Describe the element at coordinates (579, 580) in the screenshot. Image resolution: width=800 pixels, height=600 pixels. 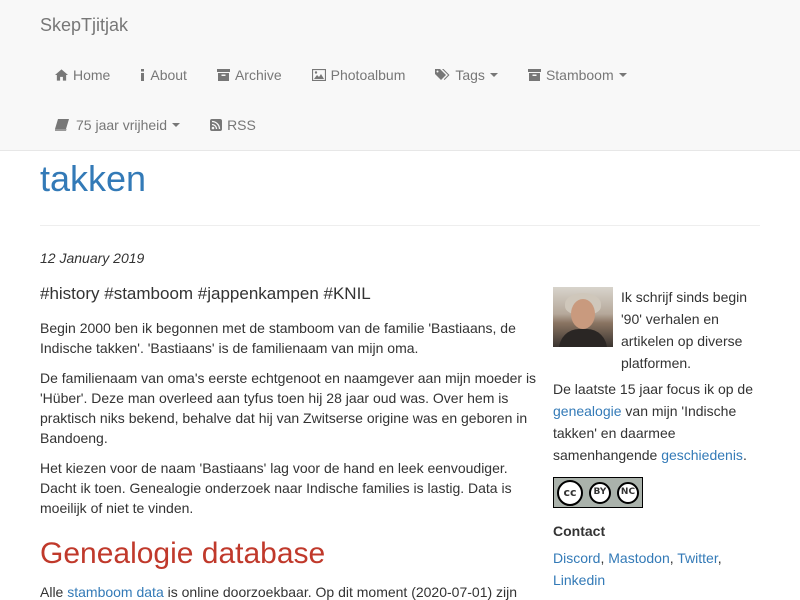
I see `linkedin-link: Linkedin` at that location.